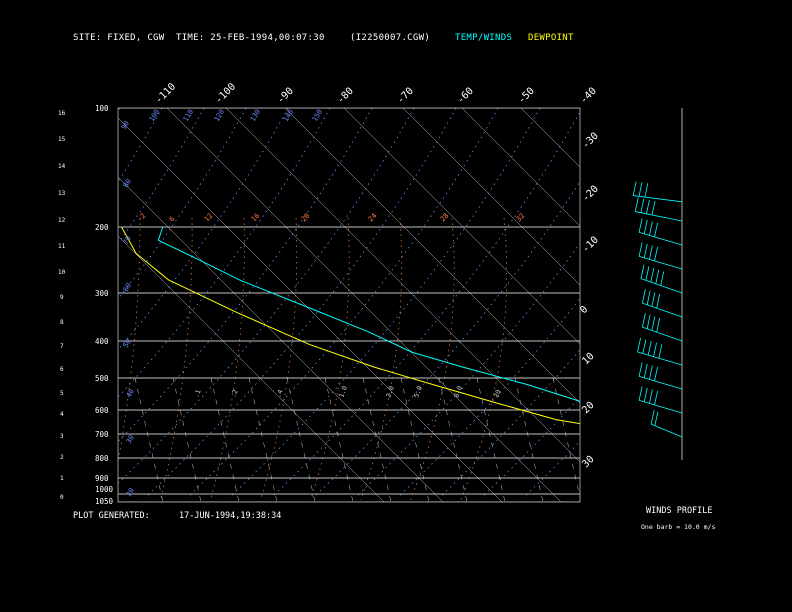  Describe the element at coordinates (62, 478) in the screenshot. I see `height-tick-label: 1` at that location.